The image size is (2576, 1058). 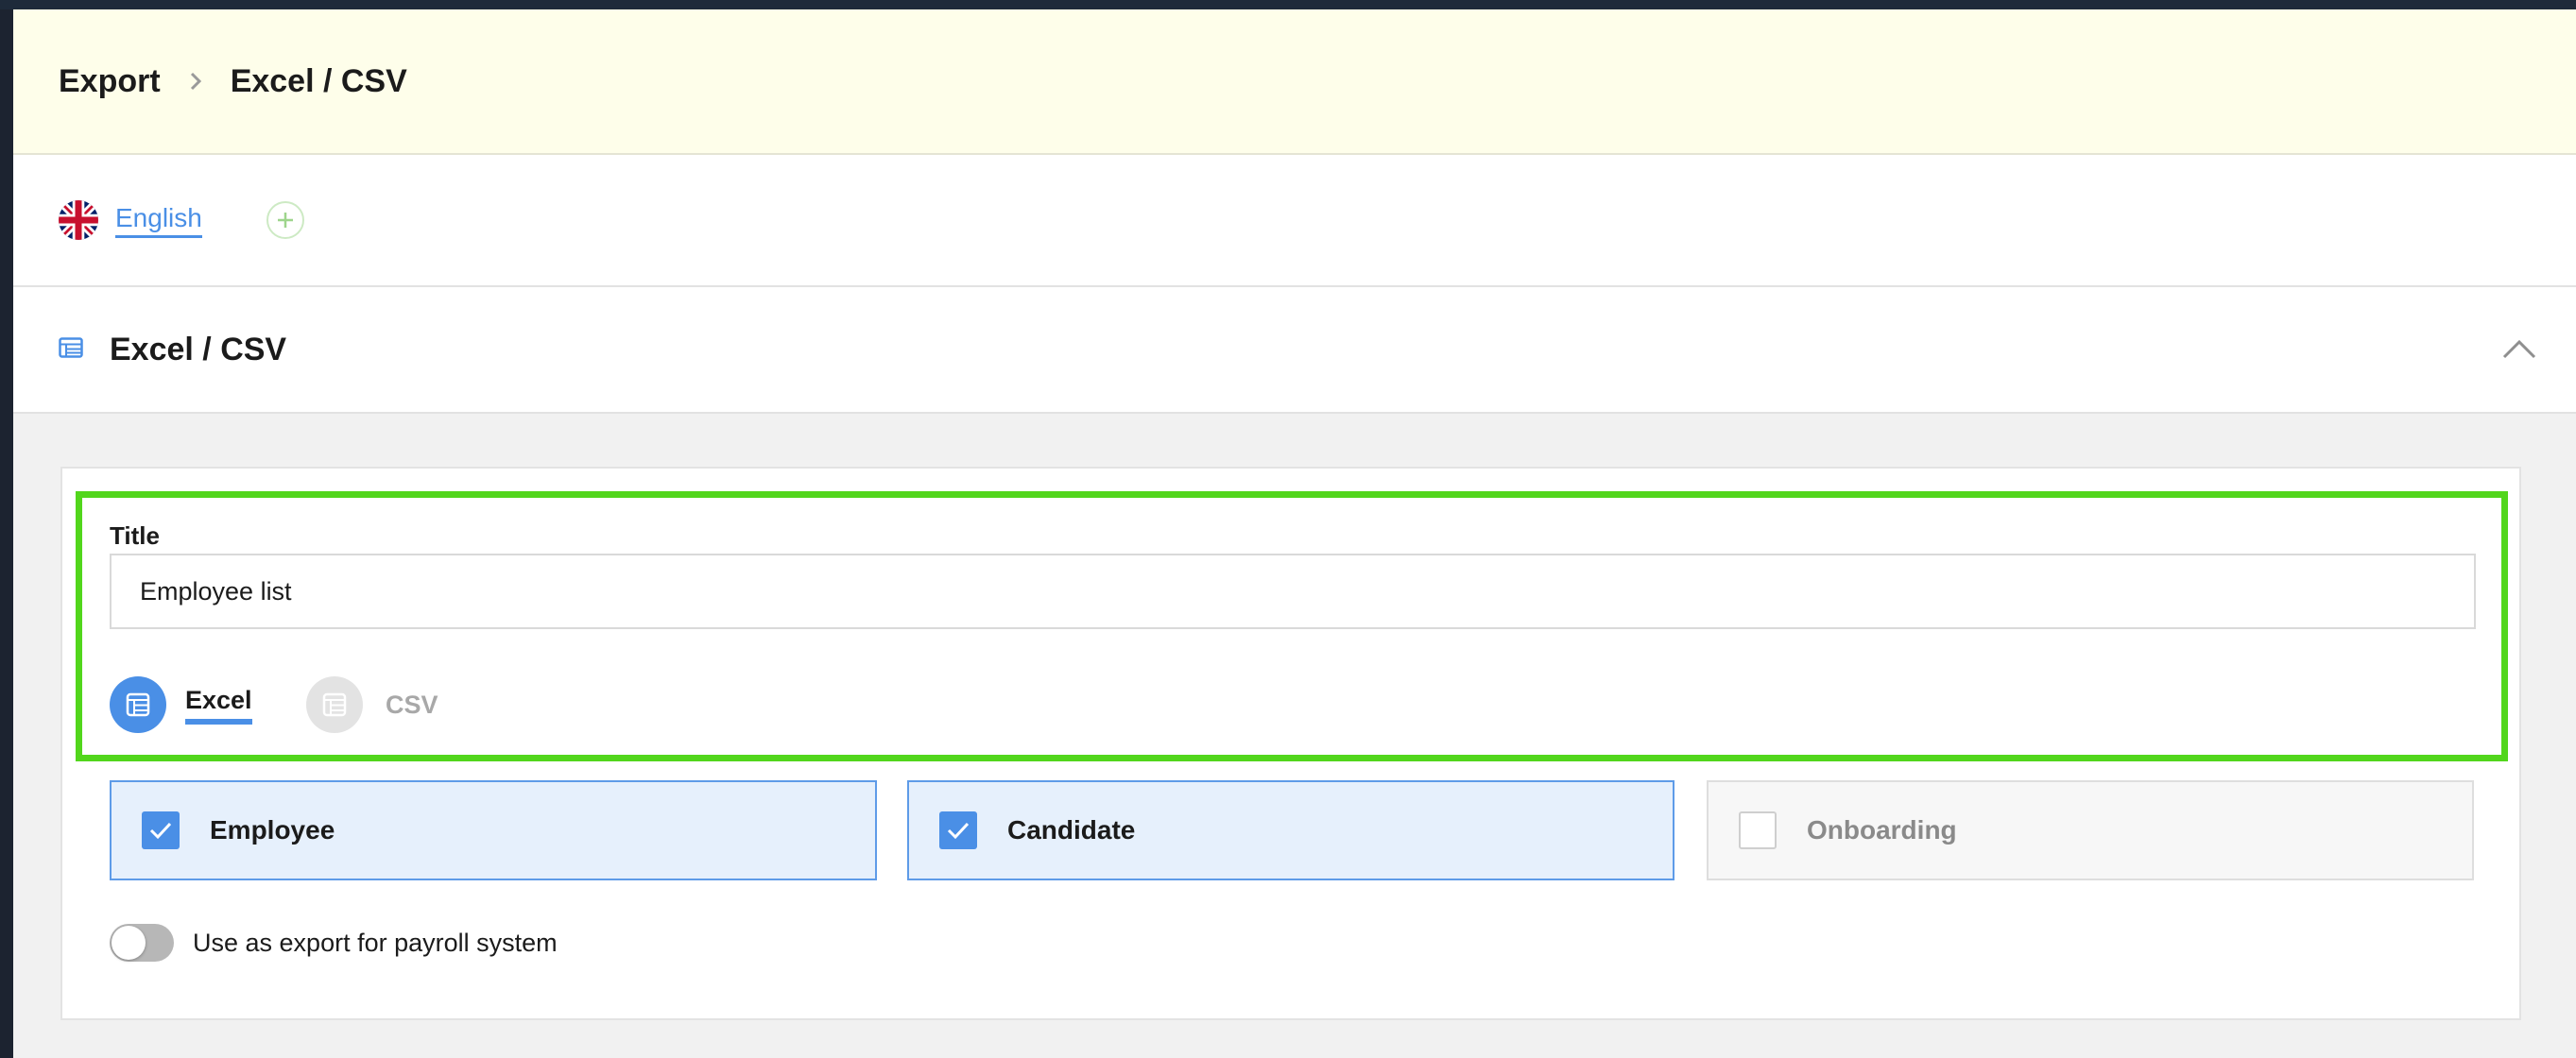 What do you see at coordinates (195, 81) in the screenshot?
I see `chevron-right-icon` at bounding box center [195, 81].